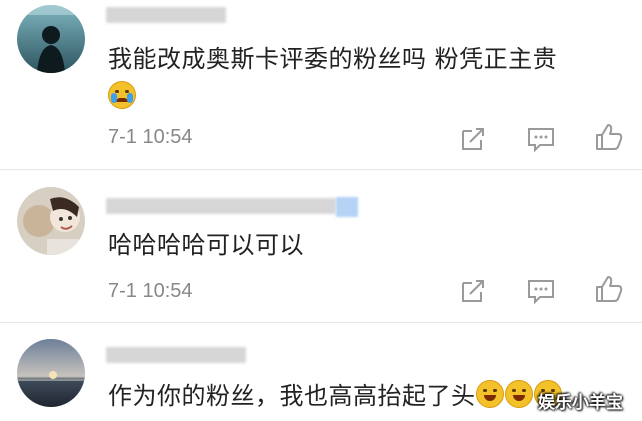 The width and height of the screenshot is (642, 421). What do you see at coordinates (335, 396) in the screenshot?
I see `comment-text: 作为你的粉丝，我也高高抬起了头` at bounding box center [335, 396].